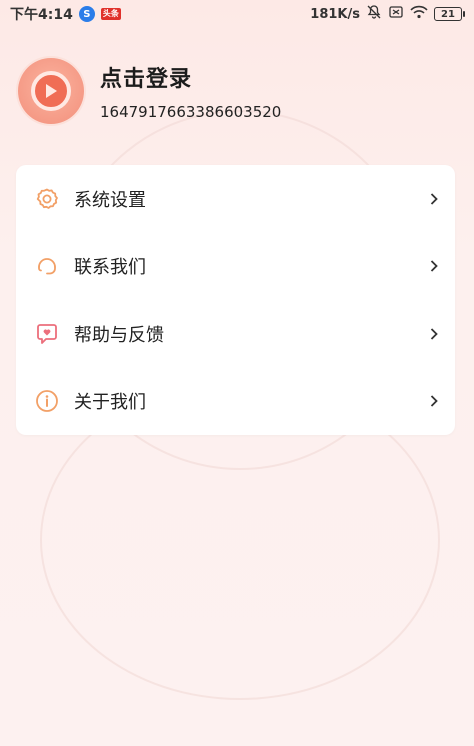 This screenshot has height=746, width=474. What do you see at coordinates (47, 266) in the screenshot?
I see `headset-icon` at bounding box center [47, 266].